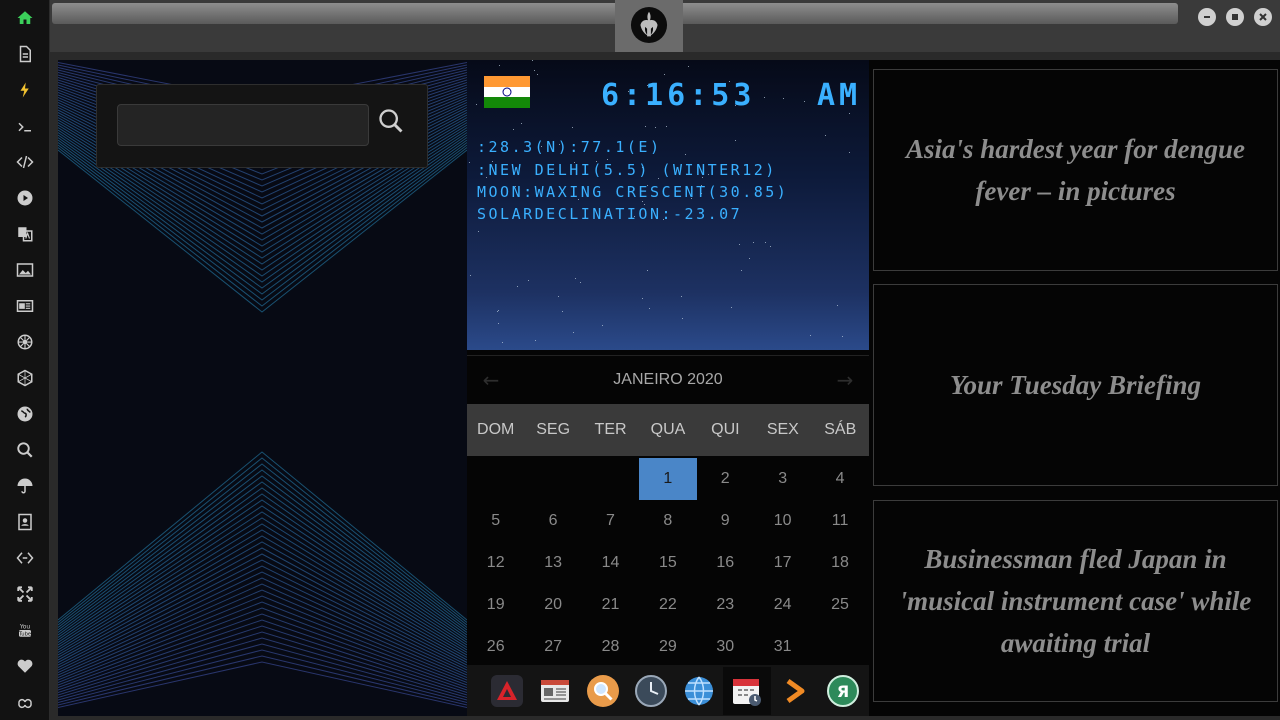 The width and height of the screenshot is (1280, 720). Describe the element at coordinates (552, 605) in the screenshot. I see `calendar-day: 20` at that location.